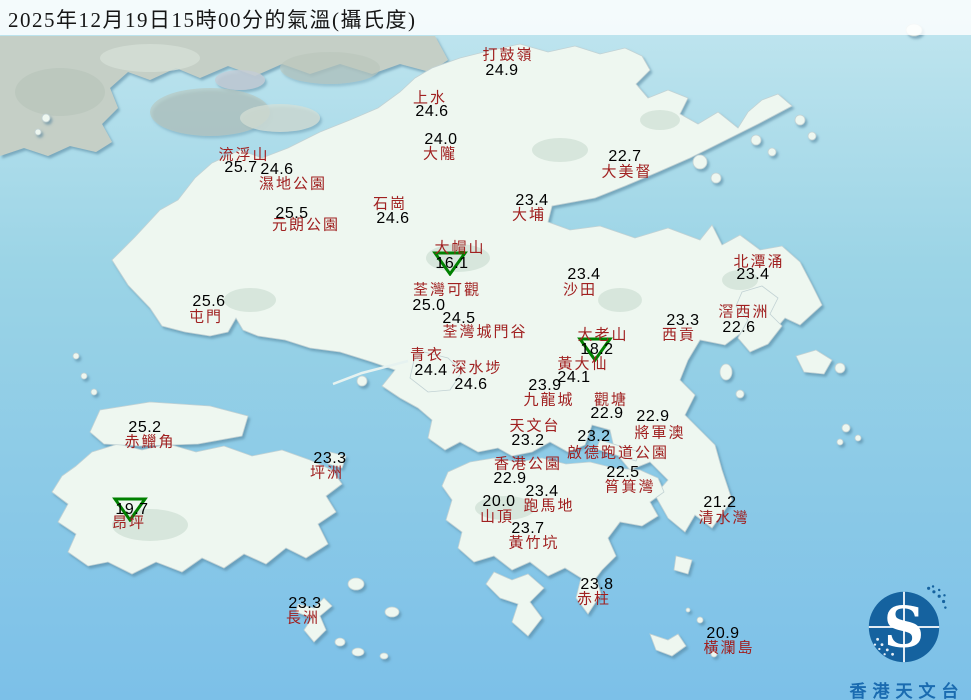 The width and height of the screenshot is (971, 700). I want to click on station-temperature: 24.9, so click(502, 70).